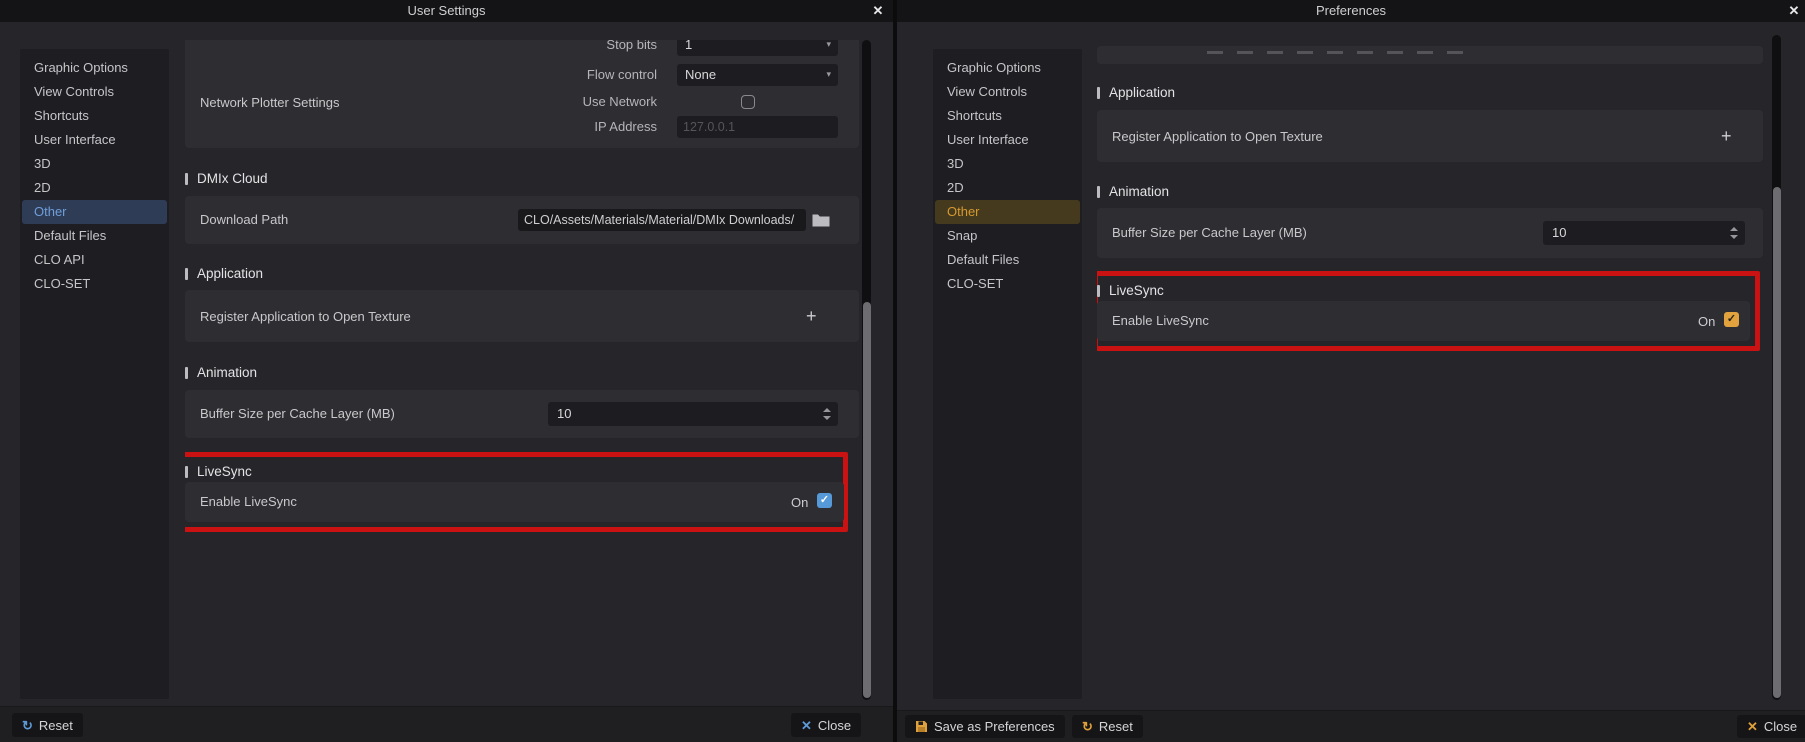  I want to click on use-network-checkbox, so click(748, 102).